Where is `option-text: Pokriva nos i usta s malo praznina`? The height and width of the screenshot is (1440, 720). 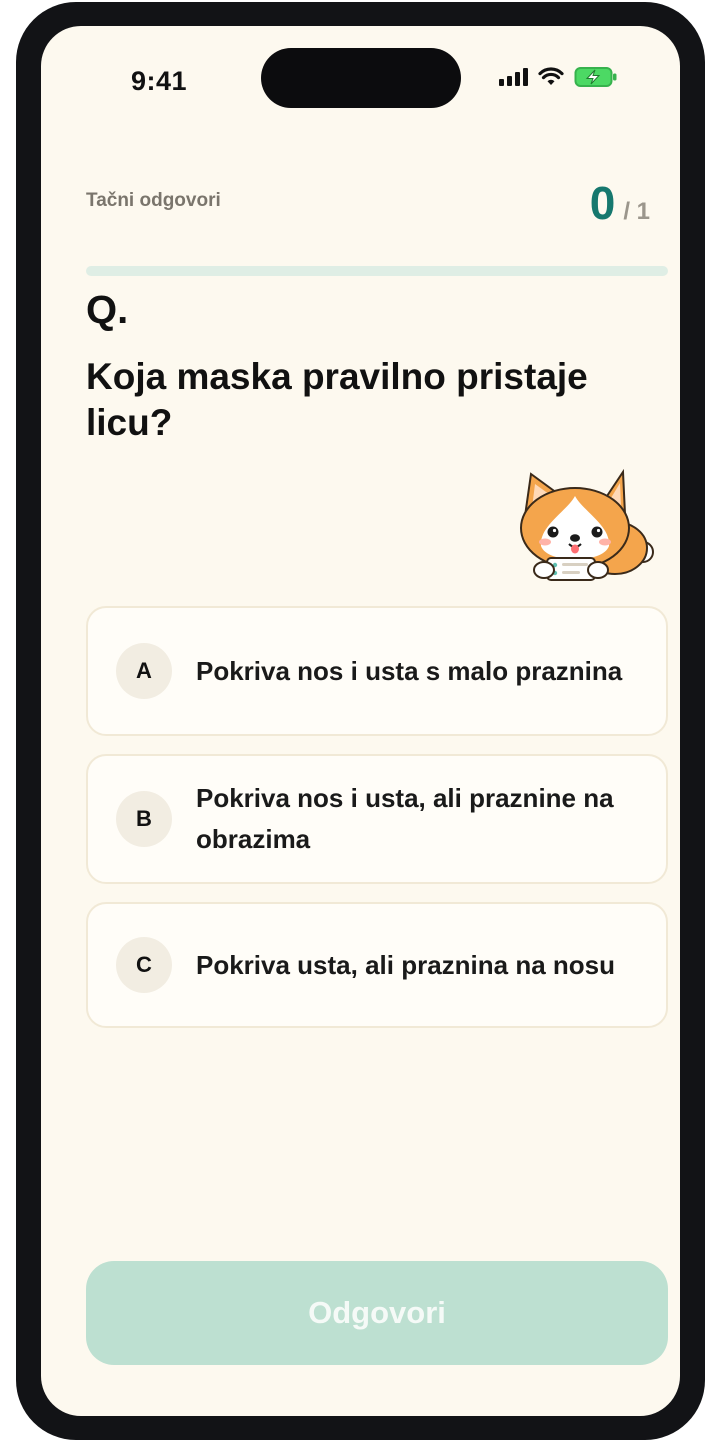
option-text: Pokriva nos i usta s malo praznina is located at coordinates (409, 670).